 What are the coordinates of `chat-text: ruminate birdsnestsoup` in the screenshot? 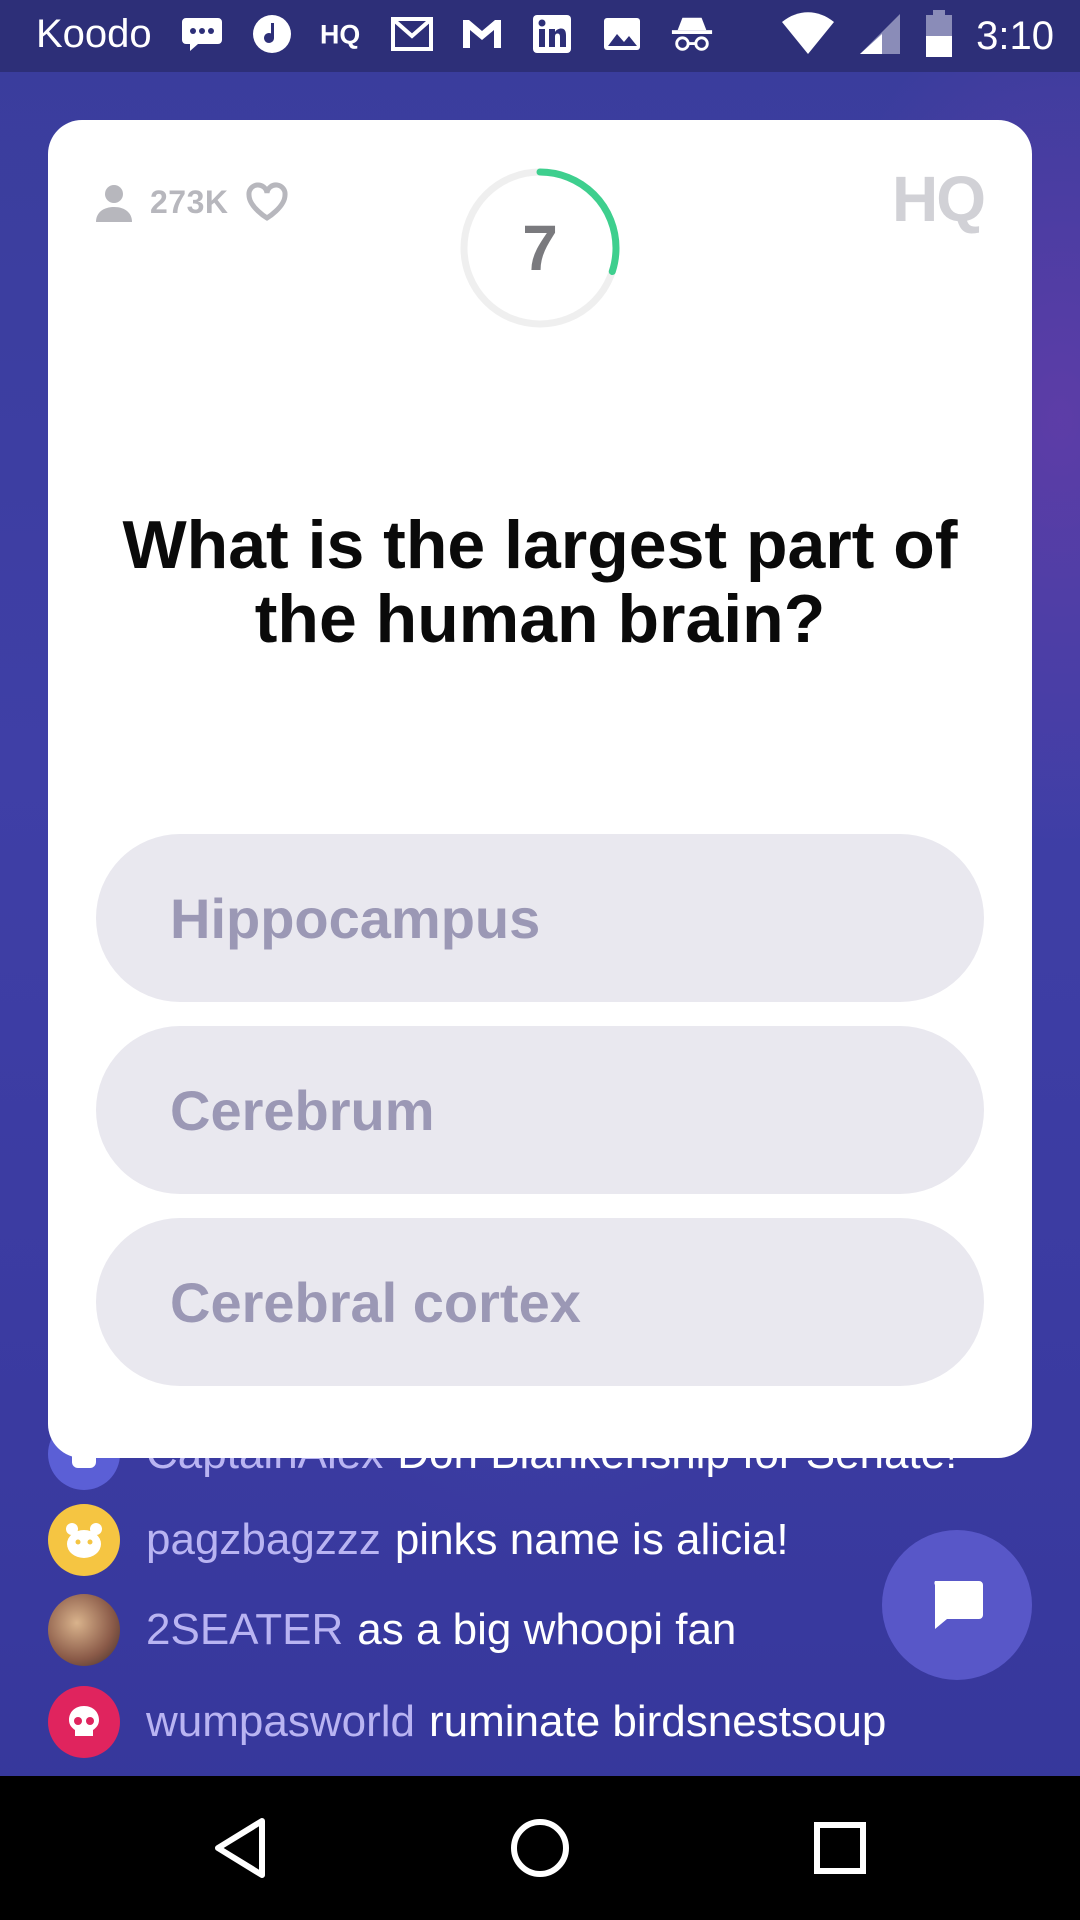 It's located at (657, 1721).